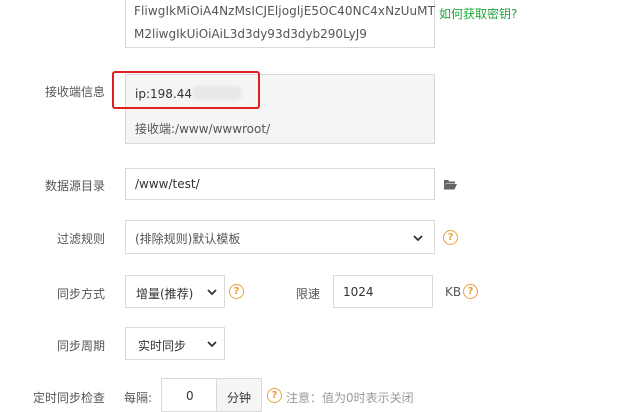  I want to click on filter-selected-value: (排除规则)默认模板, so click(188, 239).